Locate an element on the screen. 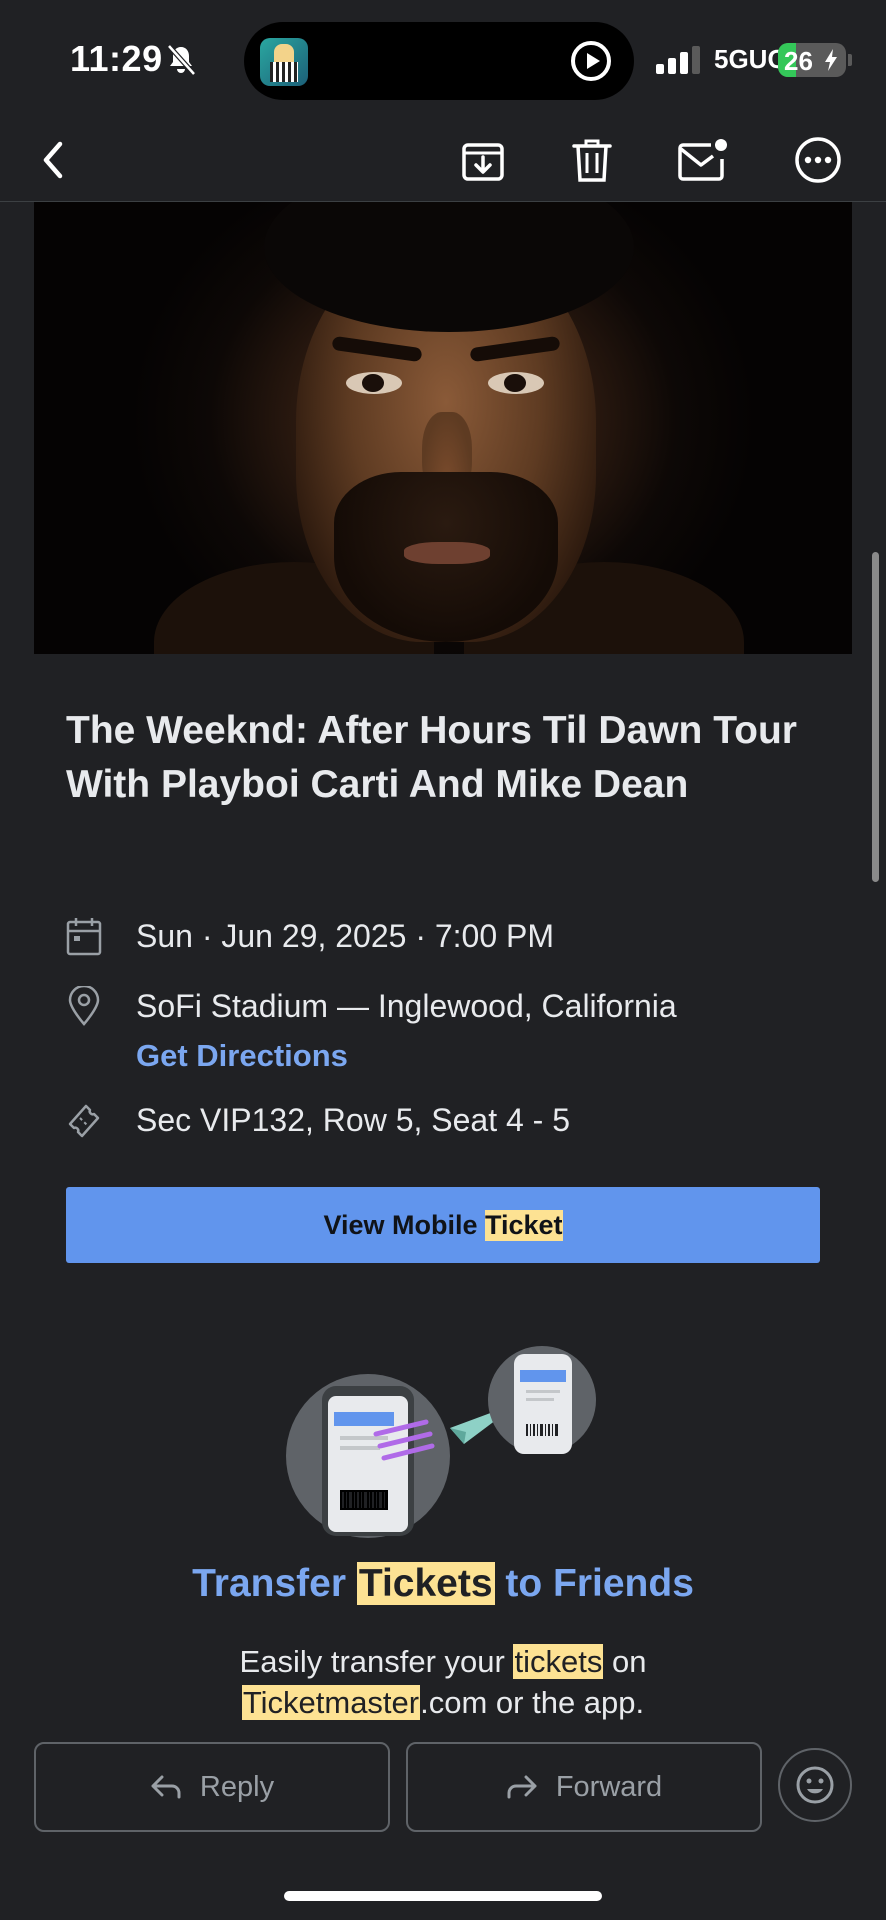 Image resolution: width=886 pixels, height=1920 pixels. reply-button: Reply is located at coordinates (212, 1787).